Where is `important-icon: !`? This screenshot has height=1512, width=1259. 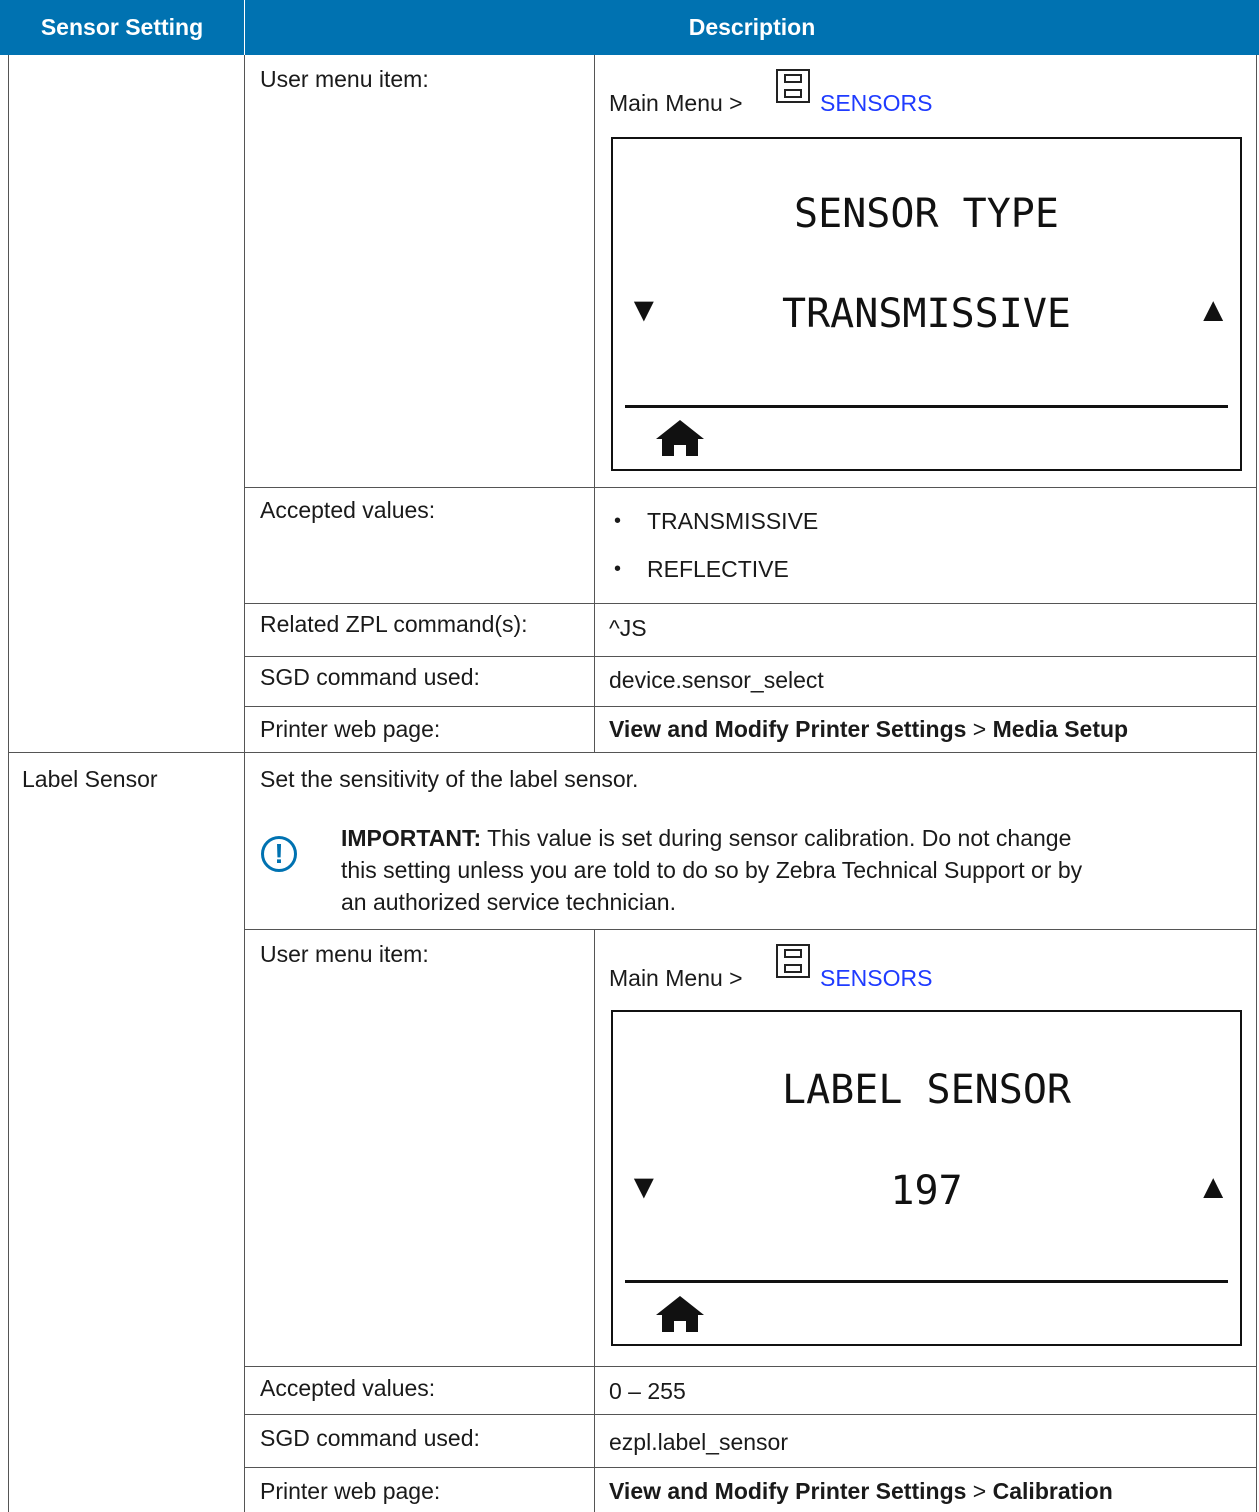 important-icon: ! is located at coordinates (279, 854).